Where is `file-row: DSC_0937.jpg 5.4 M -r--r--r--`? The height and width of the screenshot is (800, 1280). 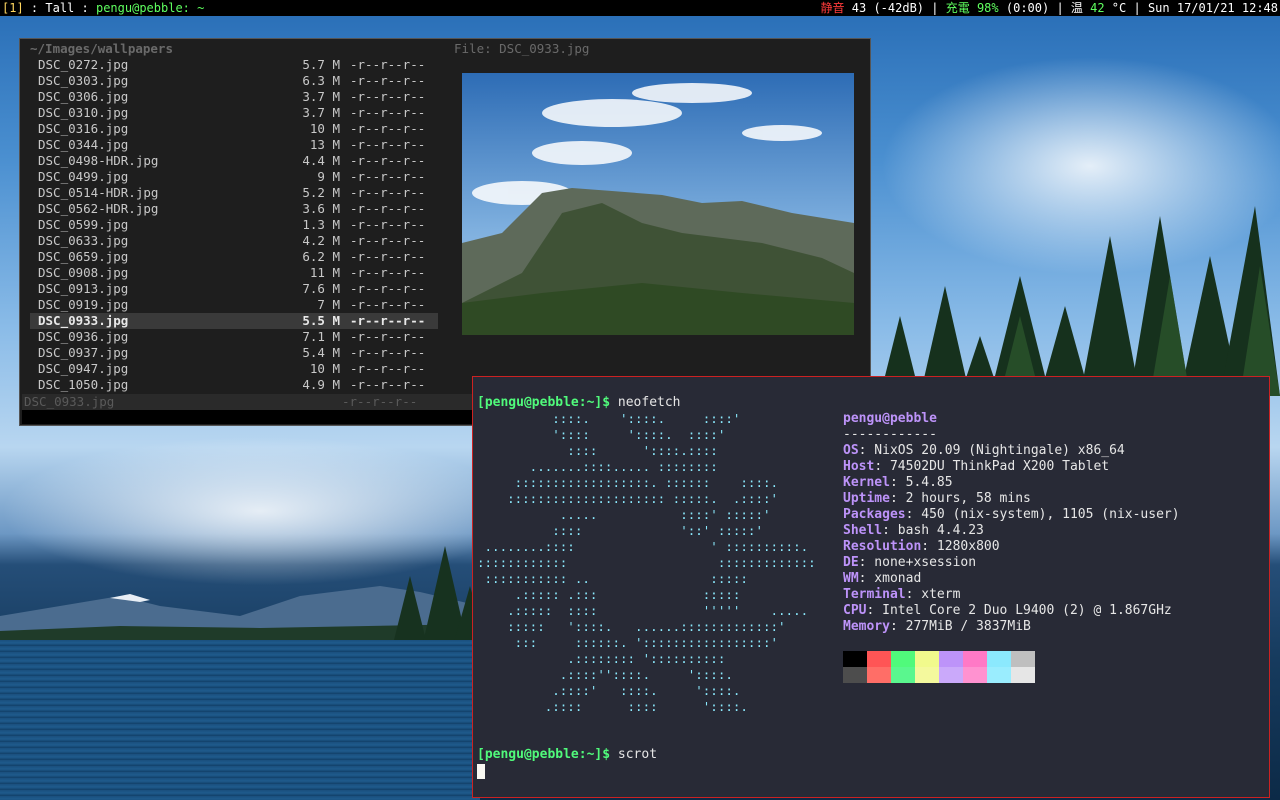
file-row: DSC_0937.jpg 5.4 M -r--r--r-- is located at coordinates (234, 353).